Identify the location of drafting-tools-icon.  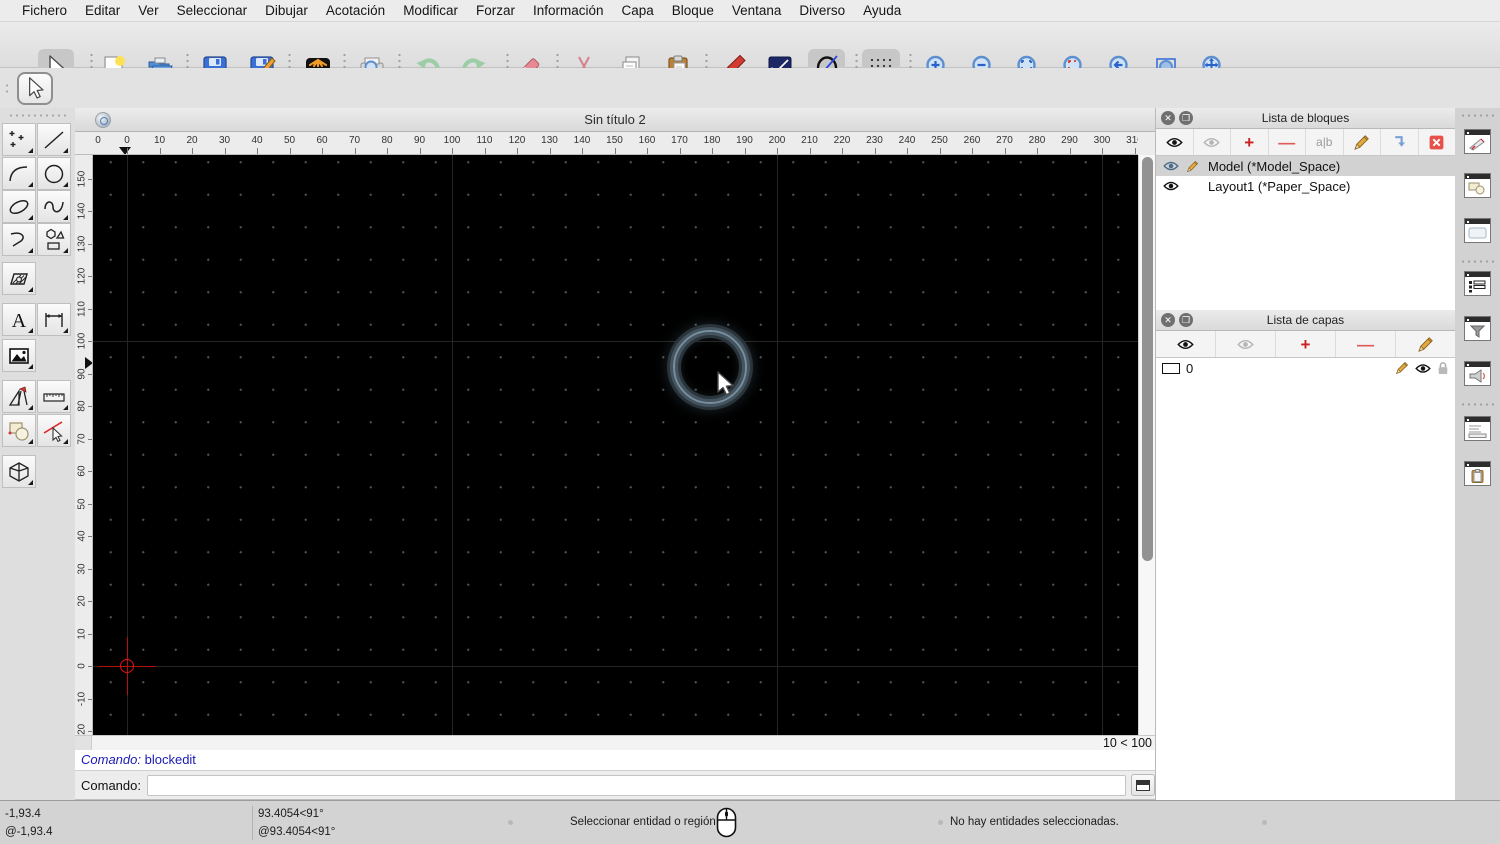
(18, 395).